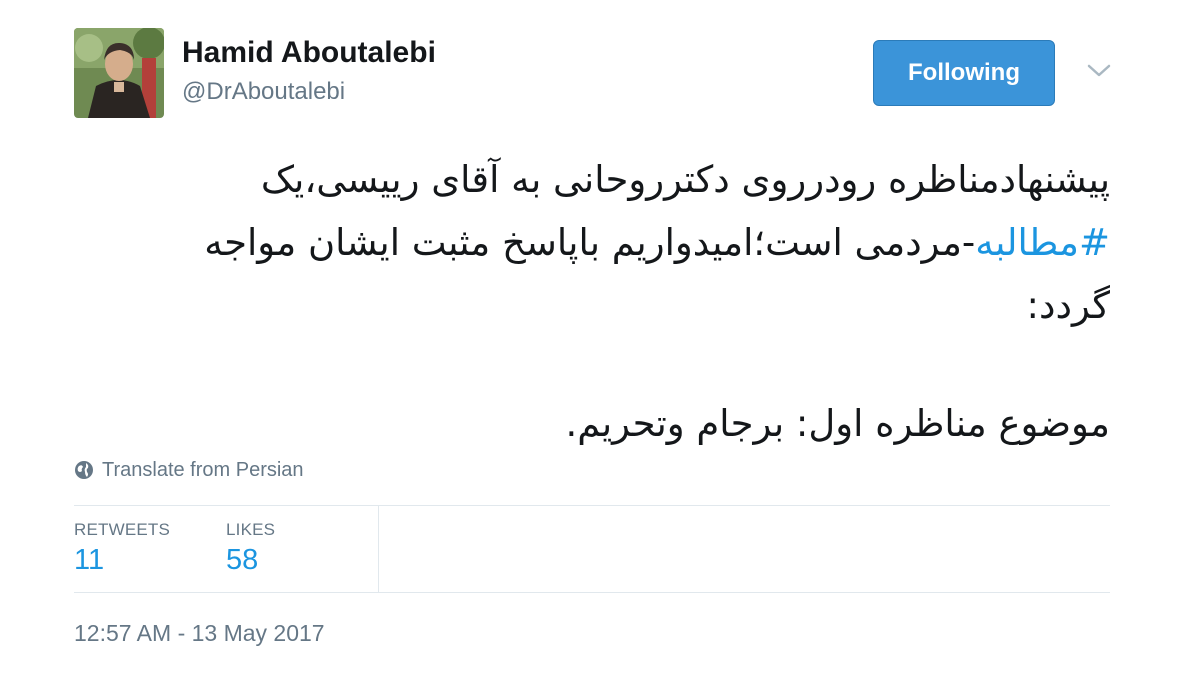 Image resolution: width=1200 pixels, height=675 pixels. I want to click on likes-stat: LIKES 58, so click(250, 548).